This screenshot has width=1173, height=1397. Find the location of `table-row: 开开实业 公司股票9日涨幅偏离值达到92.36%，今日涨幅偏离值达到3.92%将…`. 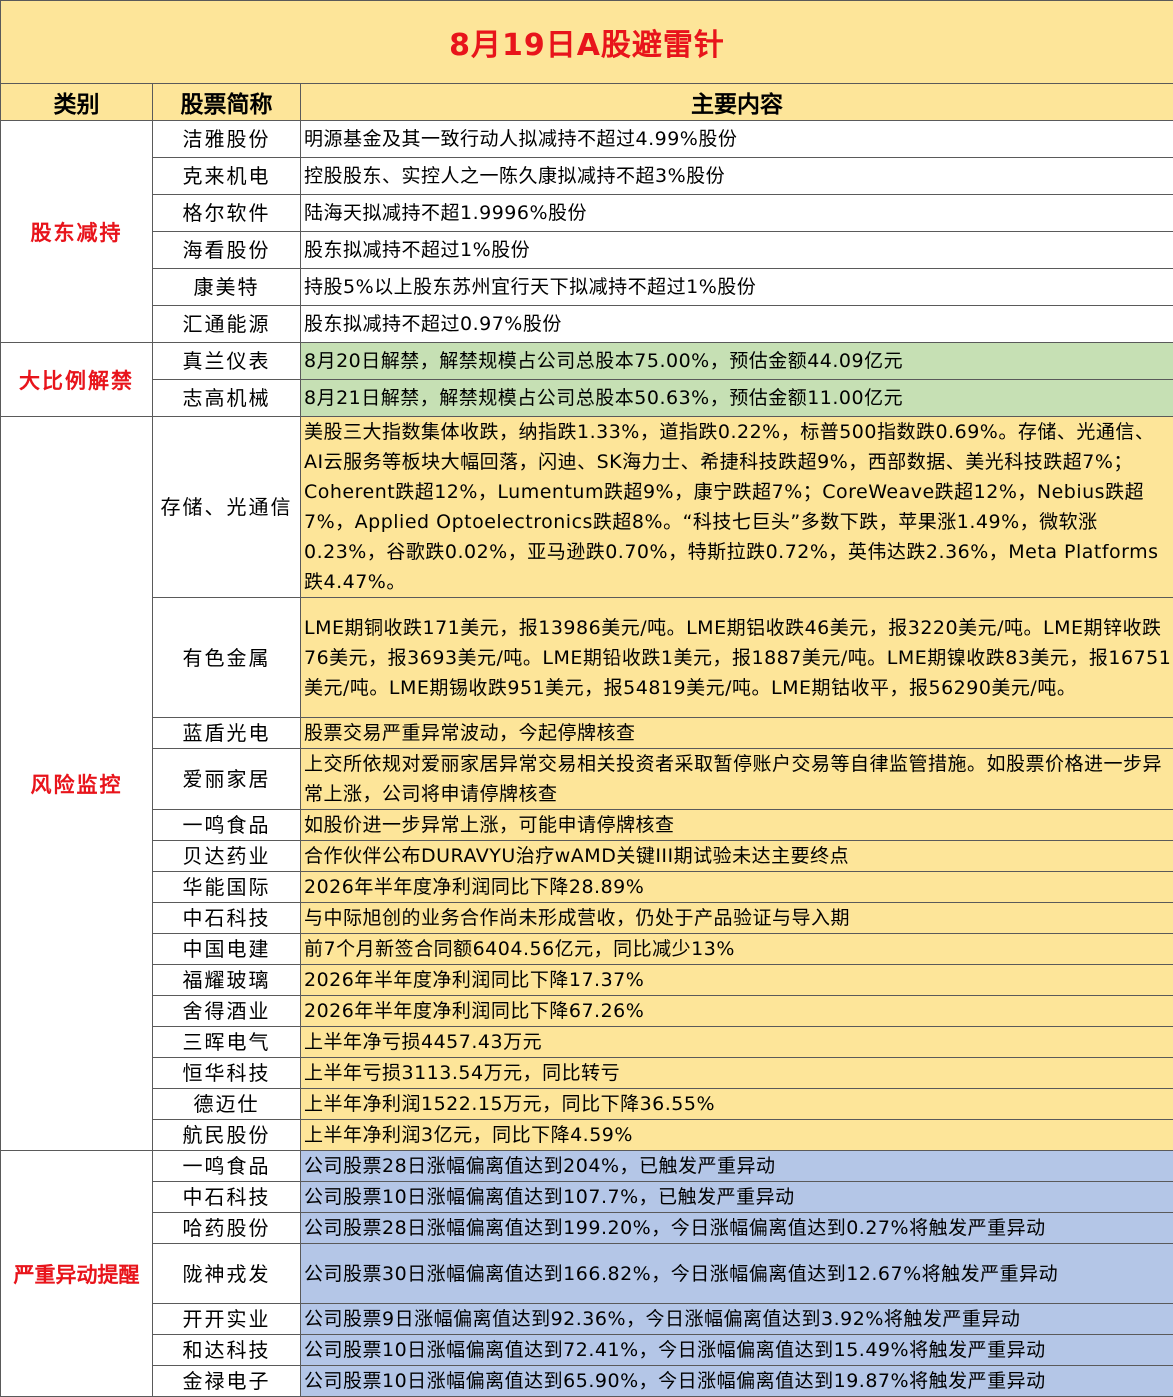

table-row: 开开实业 公司股票9日涨幅偏离值达到92.36%，今日涨幅偏离值达到3.92%将… is located at coordinates (587, 1319).